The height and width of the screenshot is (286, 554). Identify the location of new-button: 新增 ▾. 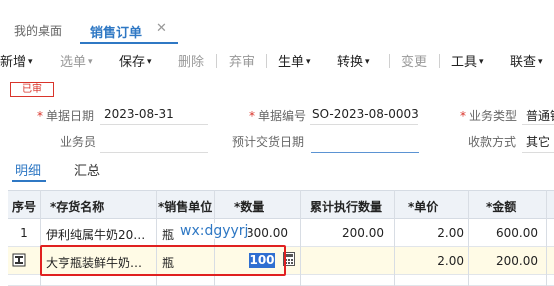
(16, 60).